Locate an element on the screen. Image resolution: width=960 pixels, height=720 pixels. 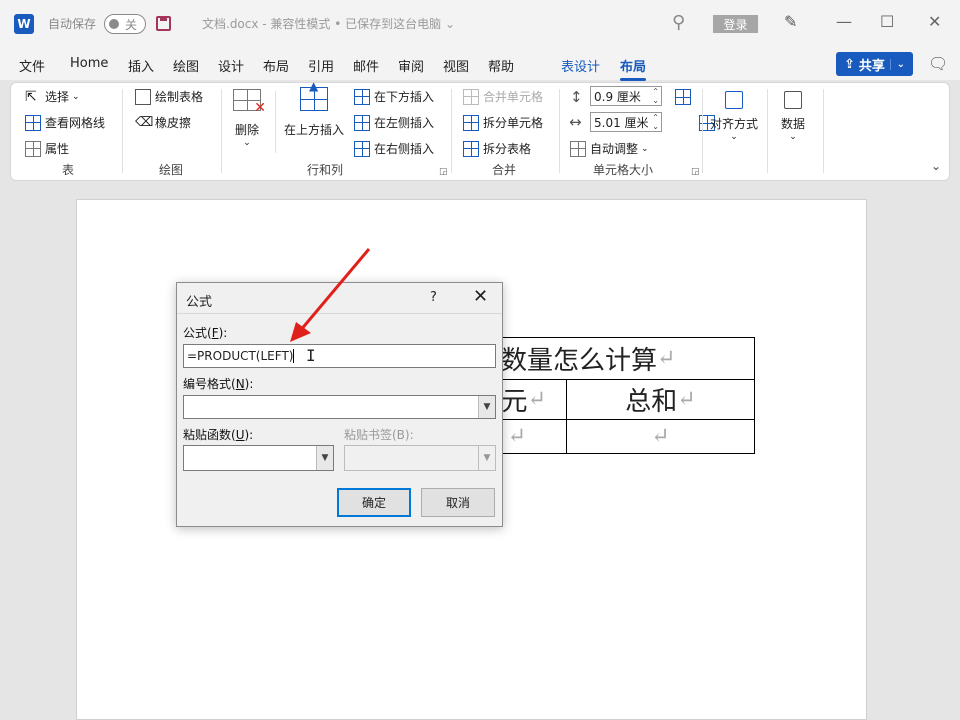
tab-file: 文件 is located at coordinates (32, 65).